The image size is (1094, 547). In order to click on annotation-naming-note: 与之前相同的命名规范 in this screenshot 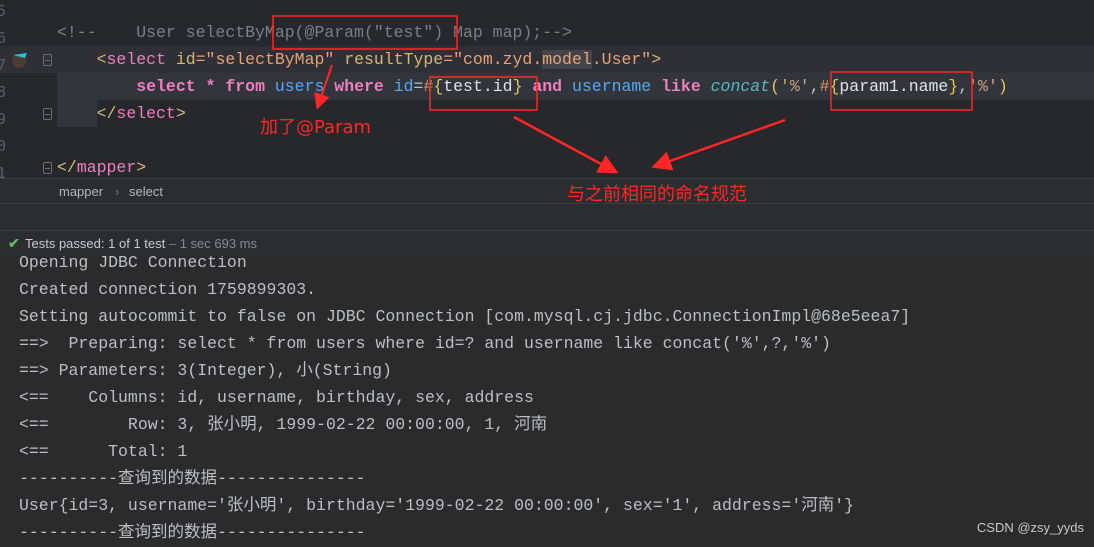, I will do `click(657, 194)`.